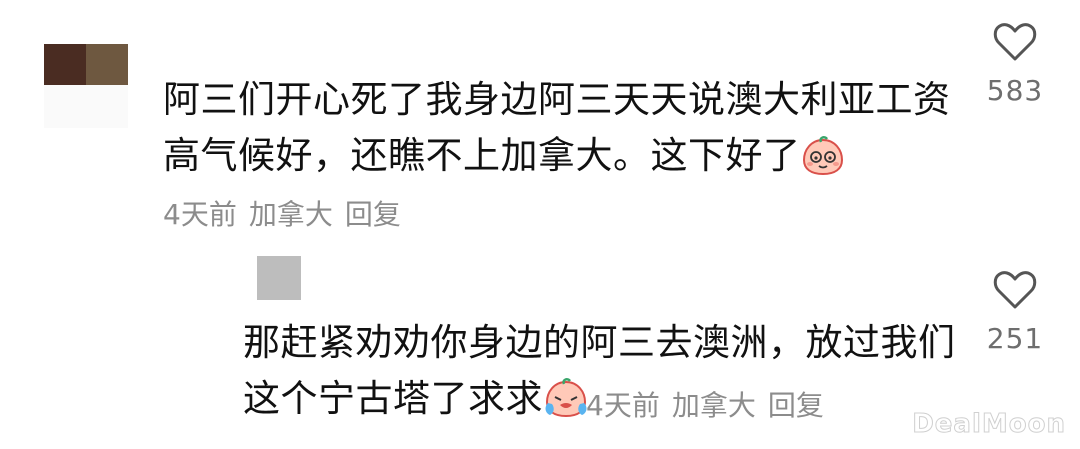  I want to click on reply-text-line2: 这个宁古塔了求求, so click(393, 398).